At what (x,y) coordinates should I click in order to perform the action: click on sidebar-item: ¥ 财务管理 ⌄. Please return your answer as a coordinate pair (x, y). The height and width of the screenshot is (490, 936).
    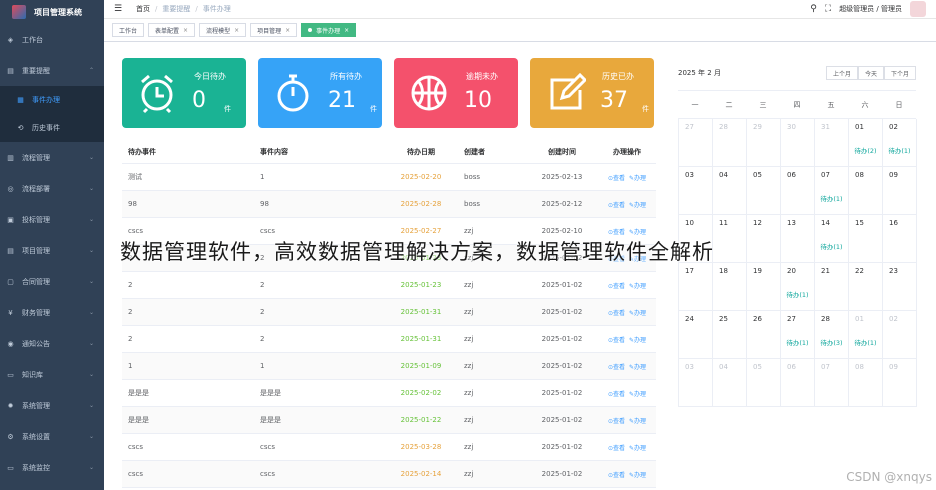
    Looking at the image, I should click on (52, 312).